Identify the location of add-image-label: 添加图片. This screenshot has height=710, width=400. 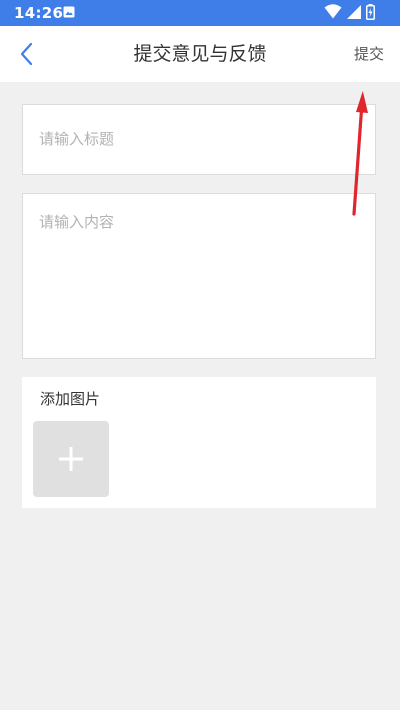
(70, 399).